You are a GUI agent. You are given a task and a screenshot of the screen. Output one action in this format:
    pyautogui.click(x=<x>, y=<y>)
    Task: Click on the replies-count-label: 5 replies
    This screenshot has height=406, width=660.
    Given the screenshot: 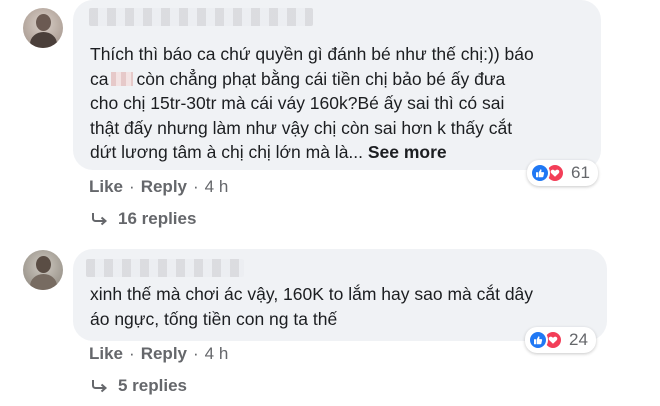 What is the action you would take?
    pyautogui.click(x=152, y=385)
    